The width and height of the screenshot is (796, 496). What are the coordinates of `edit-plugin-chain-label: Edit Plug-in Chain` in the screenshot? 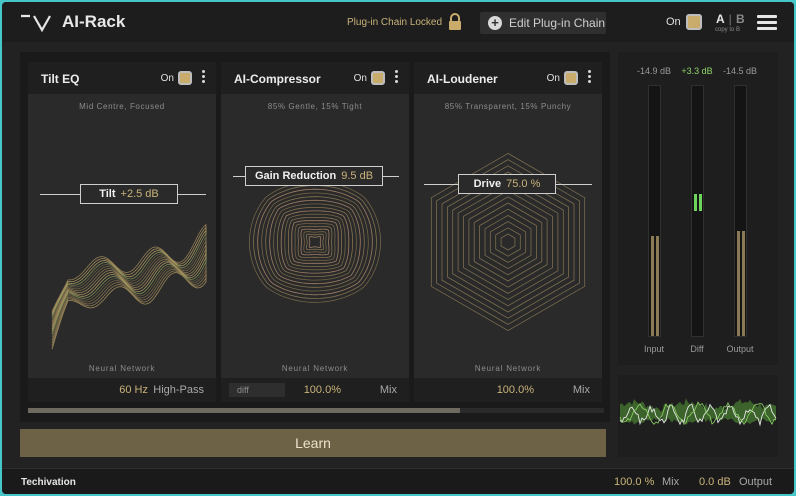 It's located at (557, 23).